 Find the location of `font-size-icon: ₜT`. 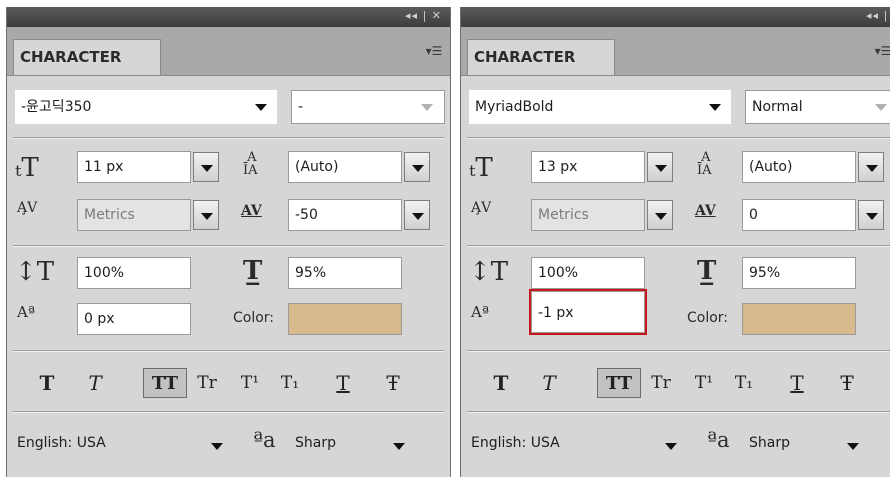

font-size-icon: ₜT is located at coordinates (481, 168).